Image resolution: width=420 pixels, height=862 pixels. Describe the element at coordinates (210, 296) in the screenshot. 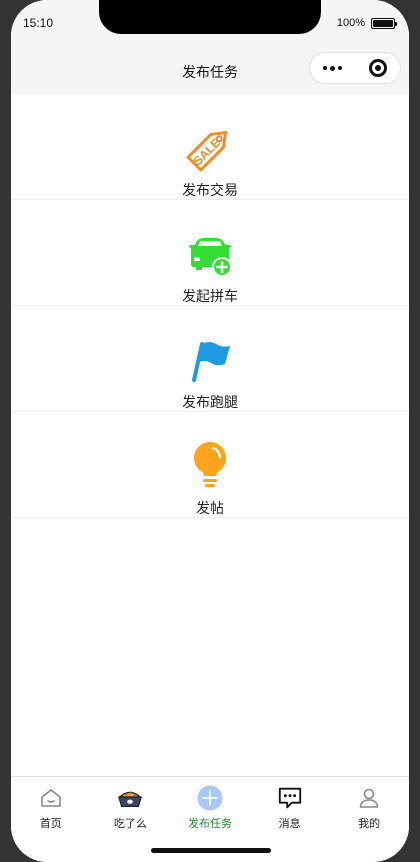

I see `menu-item-label: 发起拼车` at that location.